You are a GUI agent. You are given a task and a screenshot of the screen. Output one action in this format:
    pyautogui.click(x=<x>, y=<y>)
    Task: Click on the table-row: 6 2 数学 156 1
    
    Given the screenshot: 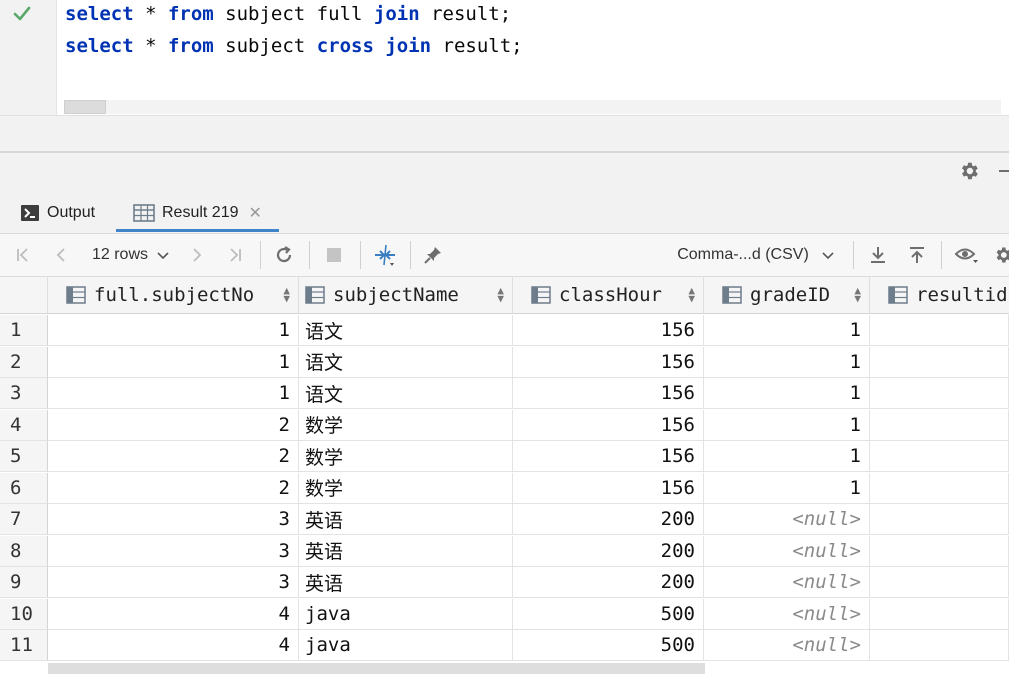 What is the action you would take?
    pyautogui.click(x=504, y=488)
    